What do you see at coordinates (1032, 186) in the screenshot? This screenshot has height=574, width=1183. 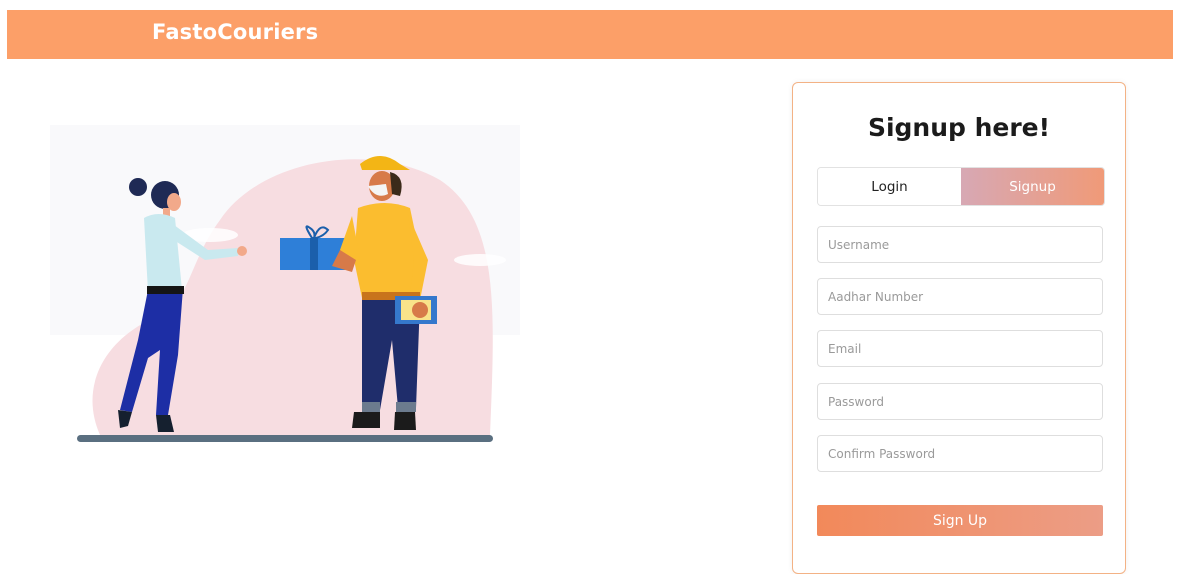 I see `tab-signup: Signup` at bounding box center [1032, 186].